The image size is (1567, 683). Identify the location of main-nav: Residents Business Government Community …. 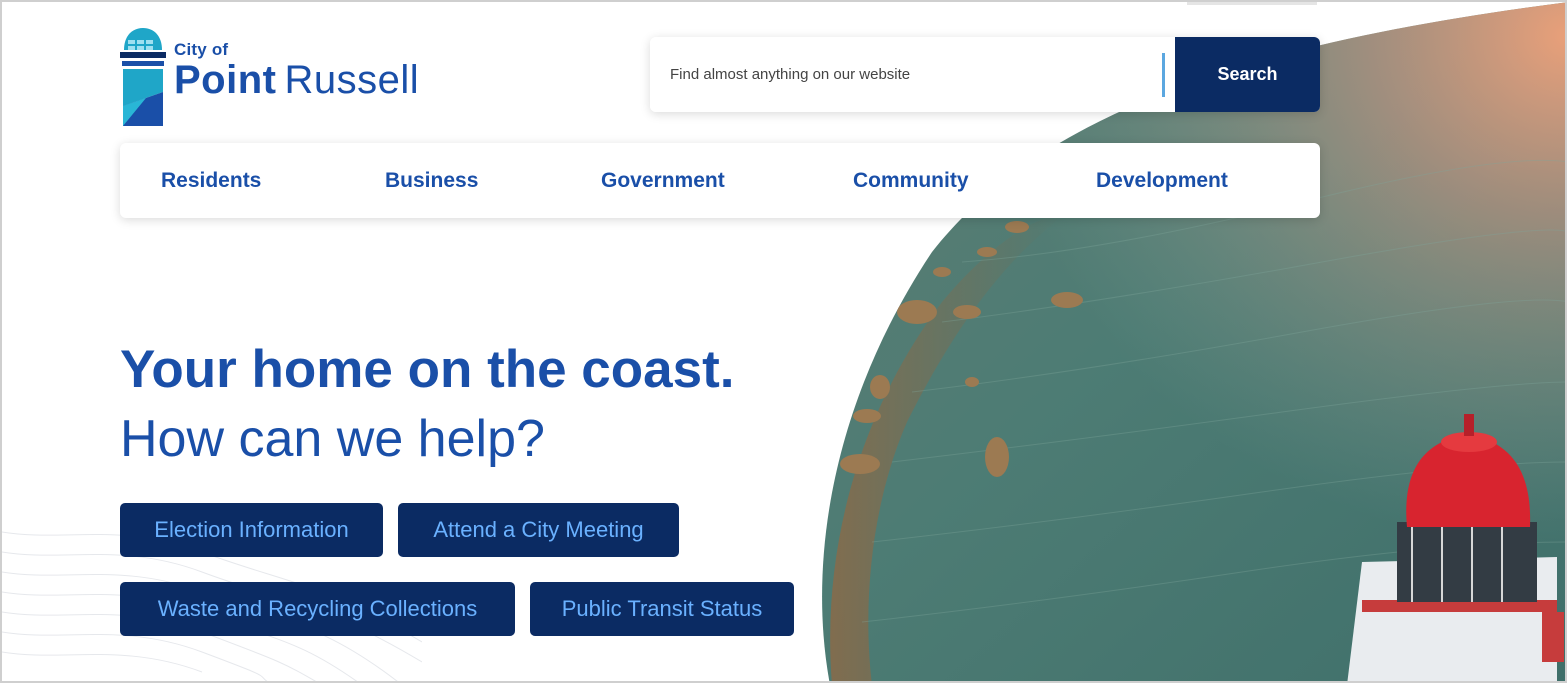
(720, 180).